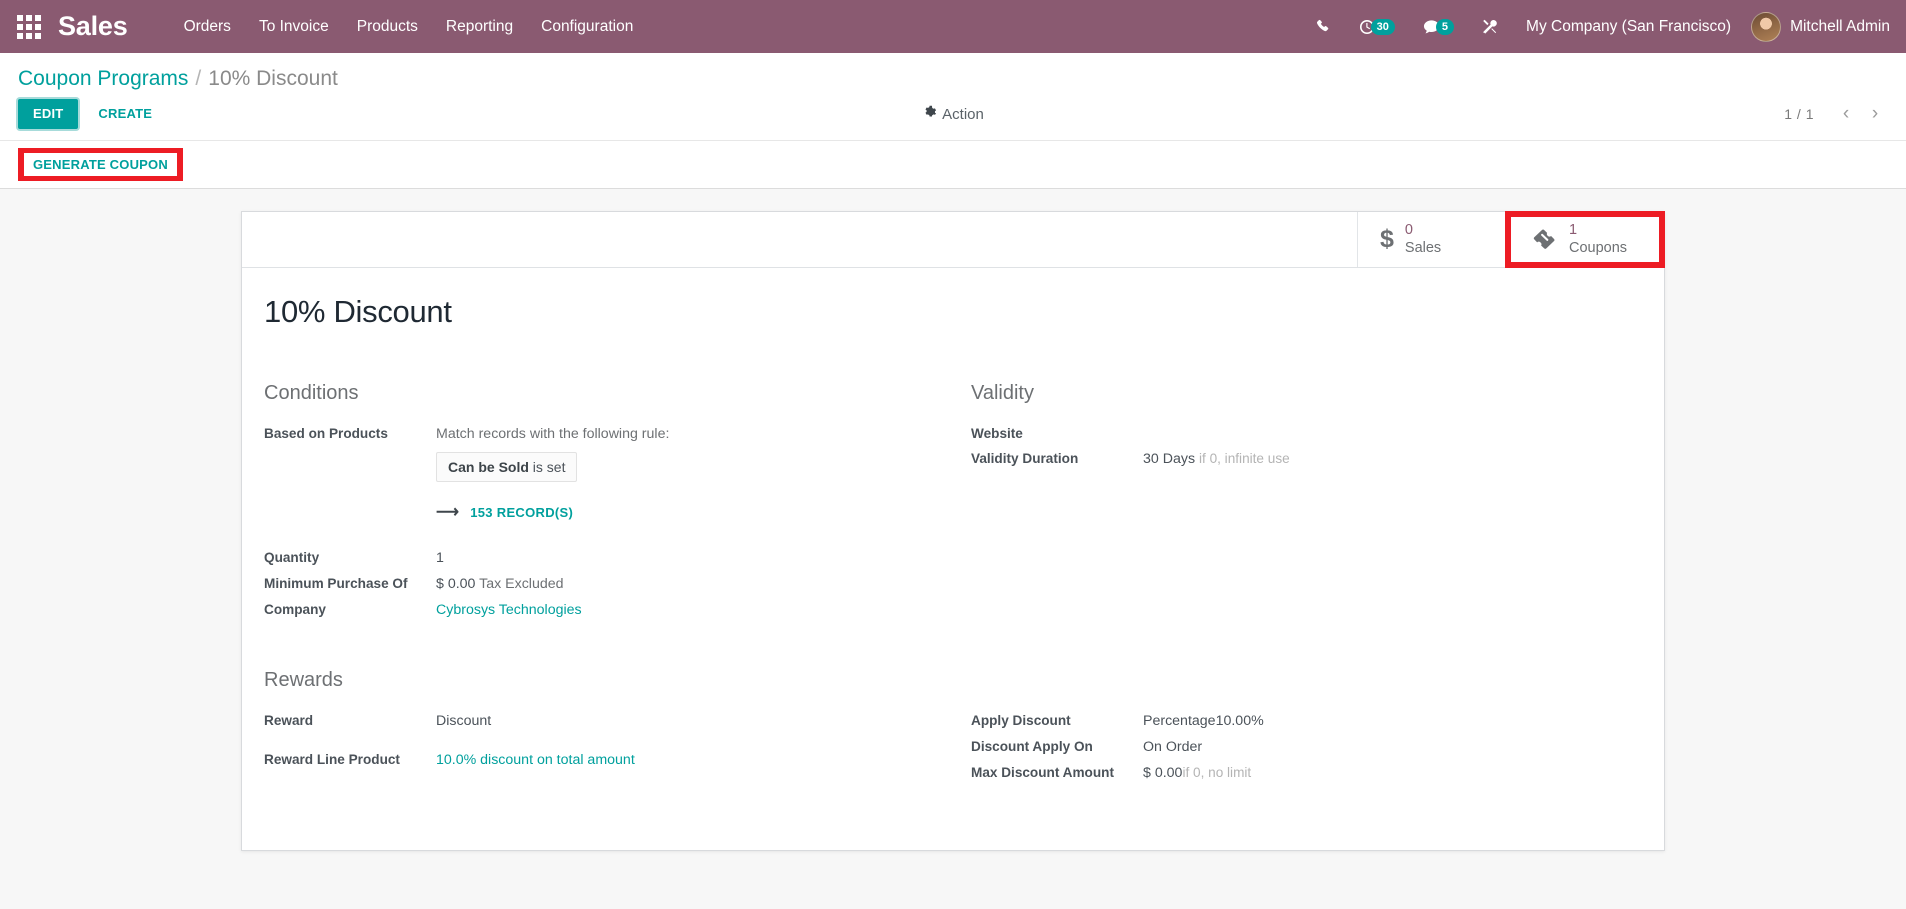 The image size is (1906, 909). What do you see at coordinates (326, 433) in the screenshot?
I see `label-based-on-products: Based on Products` at bounding box center [326, 433].